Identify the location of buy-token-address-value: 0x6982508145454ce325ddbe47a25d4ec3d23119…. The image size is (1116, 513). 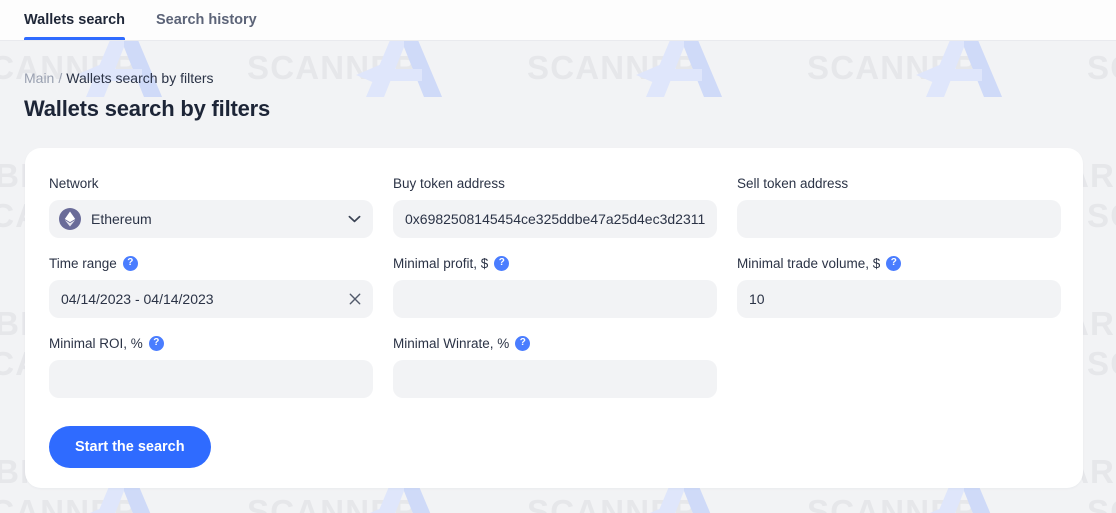
(555, 219).